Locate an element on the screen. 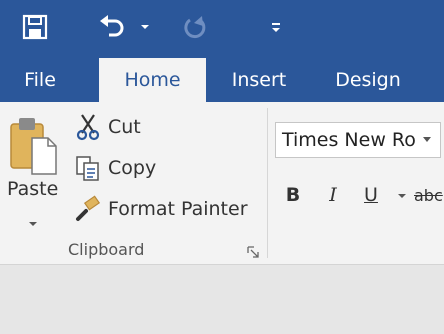 Image resolution: width=444 pixels, height=334 pixels. undo-icon is located at coordinates (112, 26).